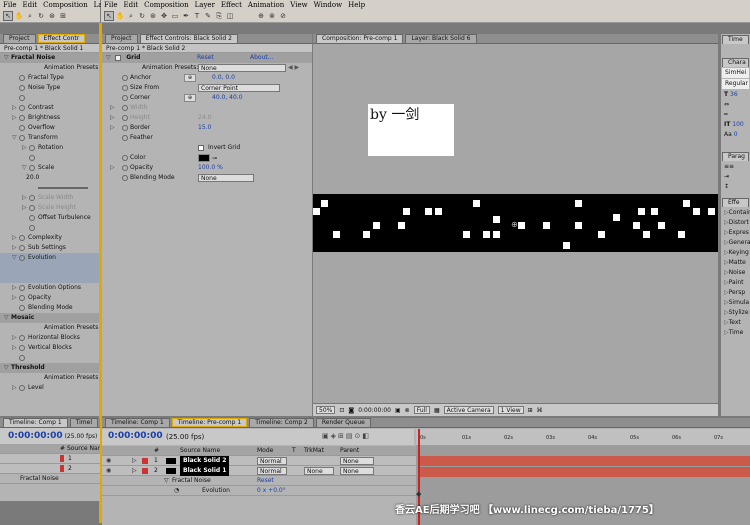  Describe the element at coordinates (164, 16) in the screenshot. I see `pan-behind-tool-icon: ✥` at that location.